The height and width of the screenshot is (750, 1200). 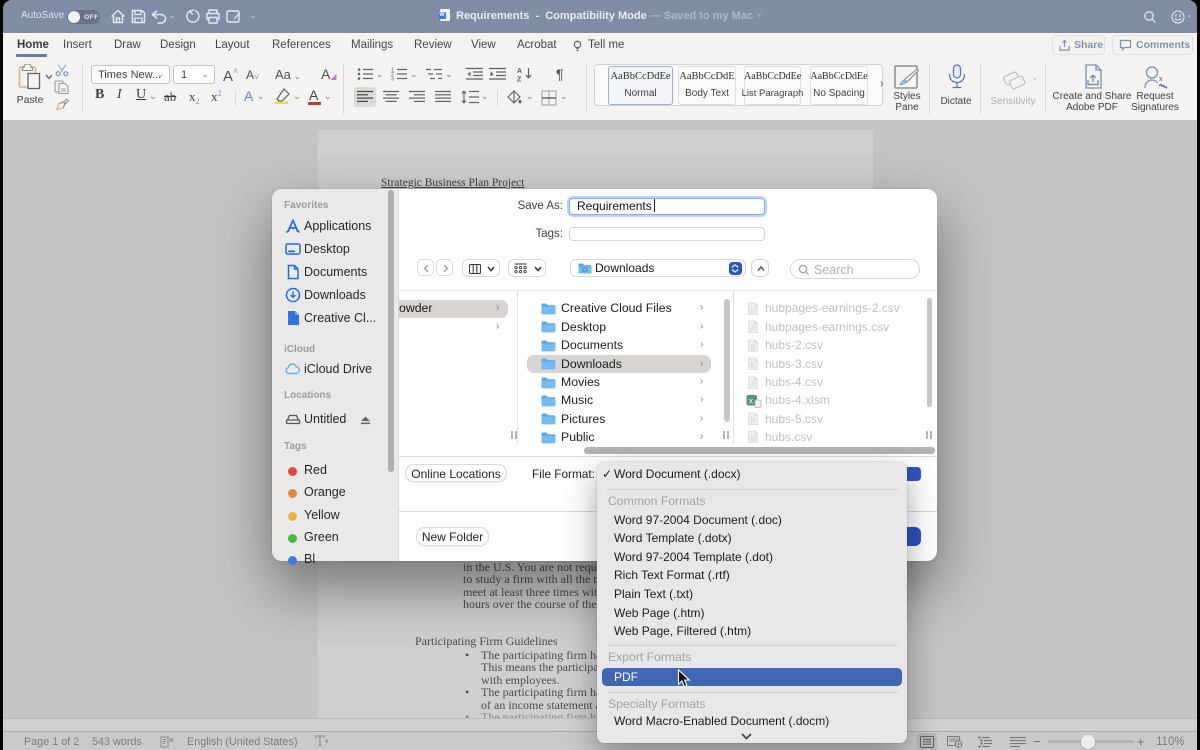 What do you see at coordinates (392, 79) in the screenshot?
I see `svg-text: 3` at bounding box center [392, 79].